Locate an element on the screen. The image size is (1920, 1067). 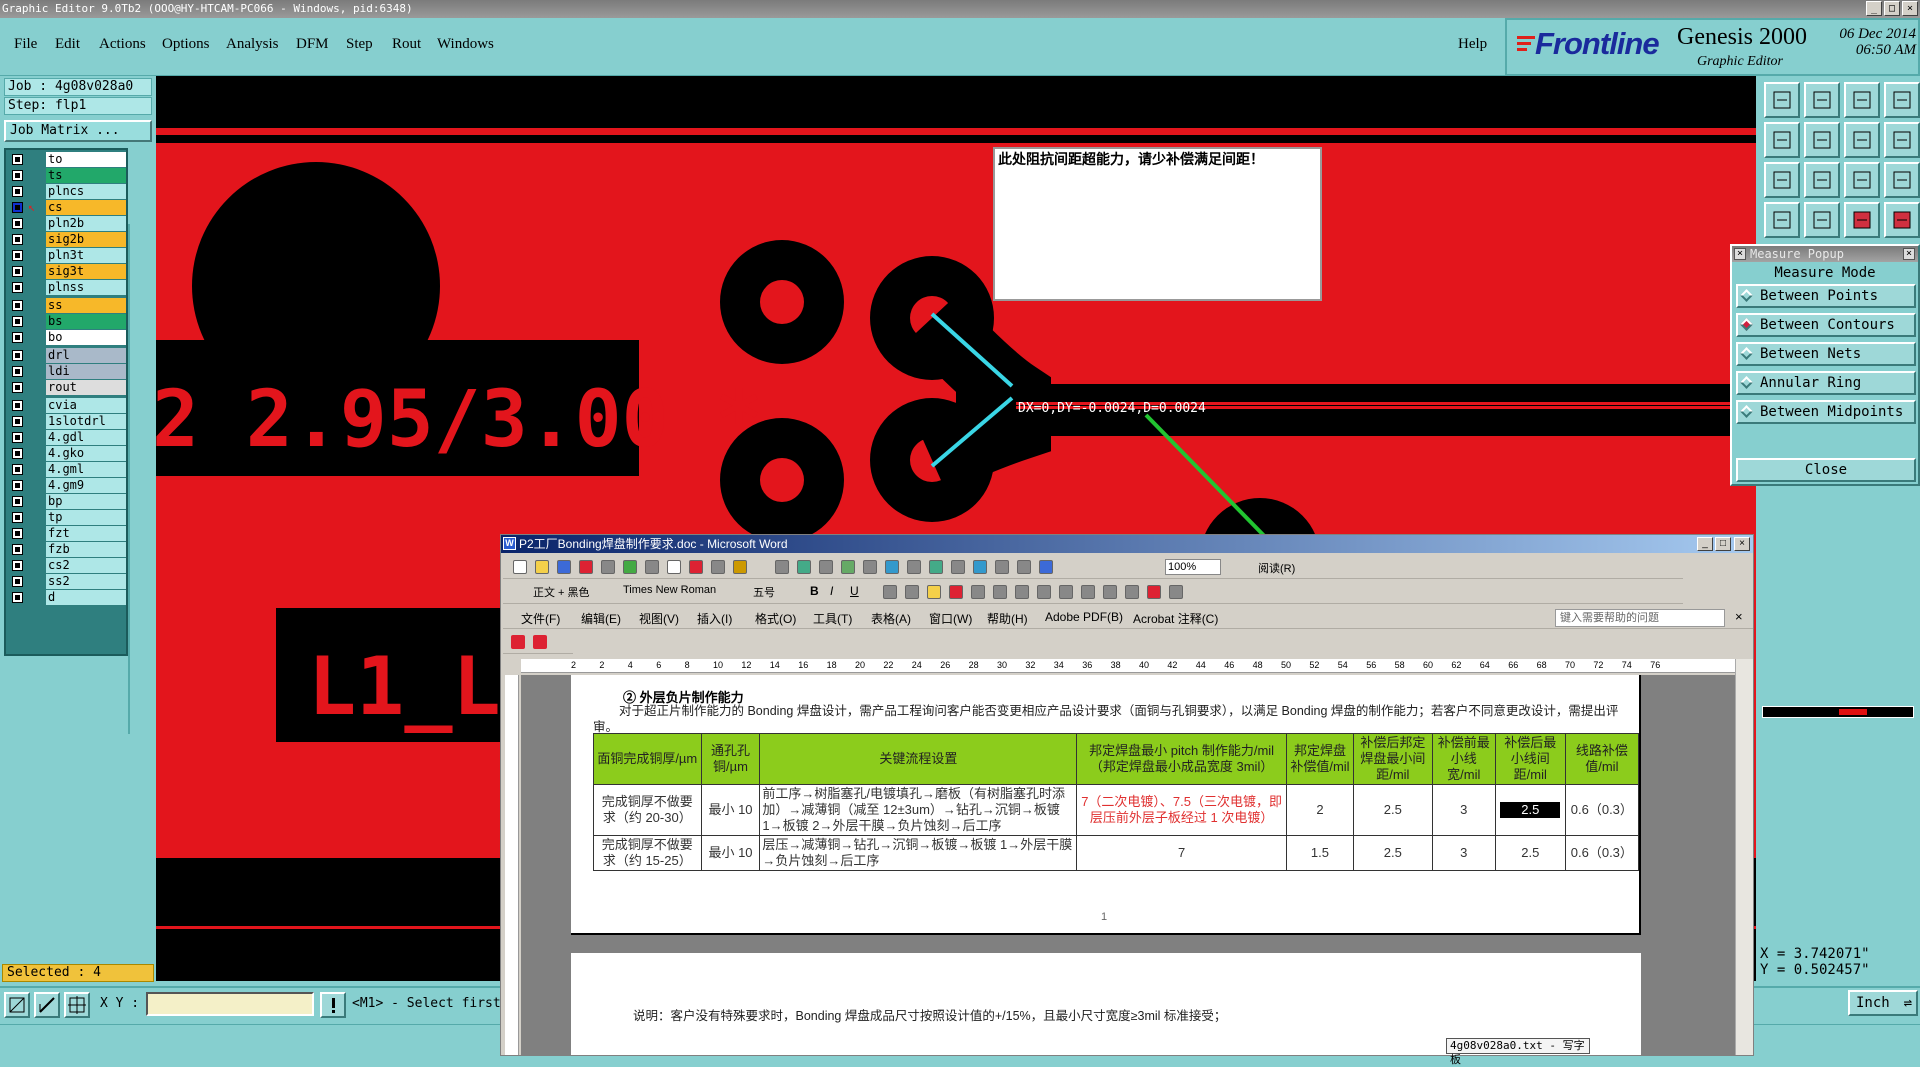
format-button-10-icon is located at coordinates (1110, 592).